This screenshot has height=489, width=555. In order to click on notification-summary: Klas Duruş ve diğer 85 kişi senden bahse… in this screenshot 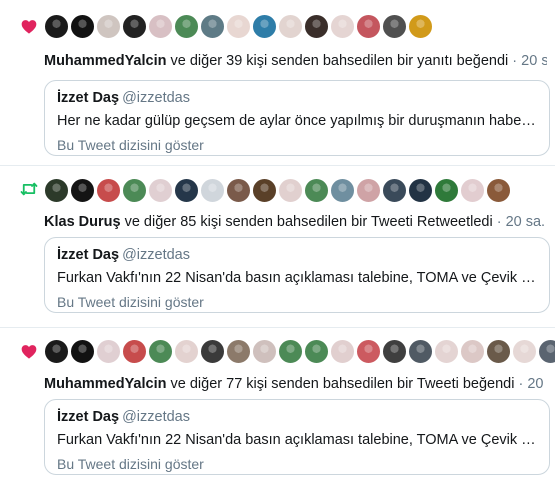, I will do `click(295, 222)`.